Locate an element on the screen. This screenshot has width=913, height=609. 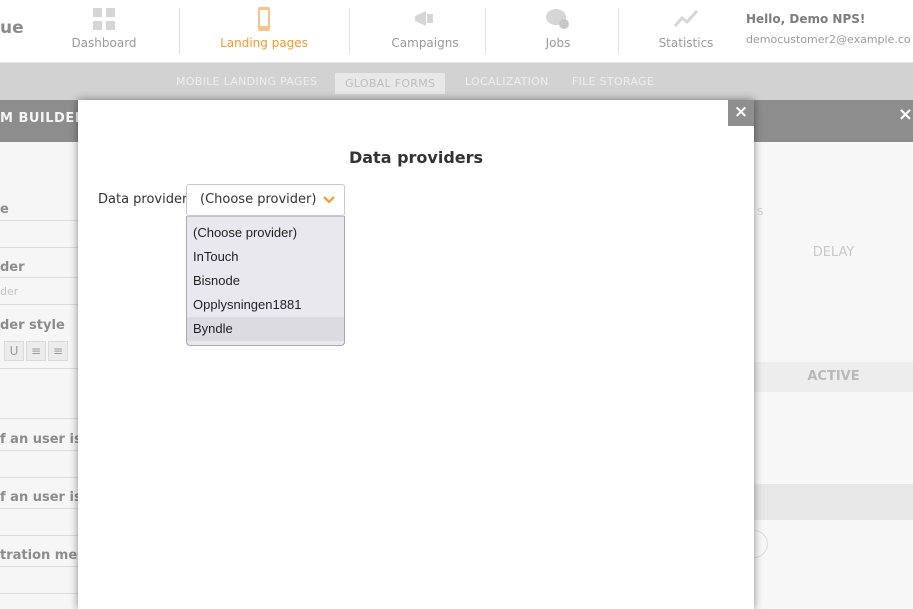
nav-label: Jobs is located at coordinates (558, 43).